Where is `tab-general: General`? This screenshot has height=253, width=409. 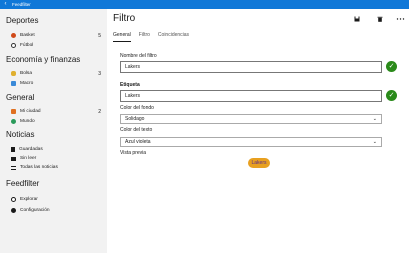
tab-general: General is located at coordinates (122, 37).